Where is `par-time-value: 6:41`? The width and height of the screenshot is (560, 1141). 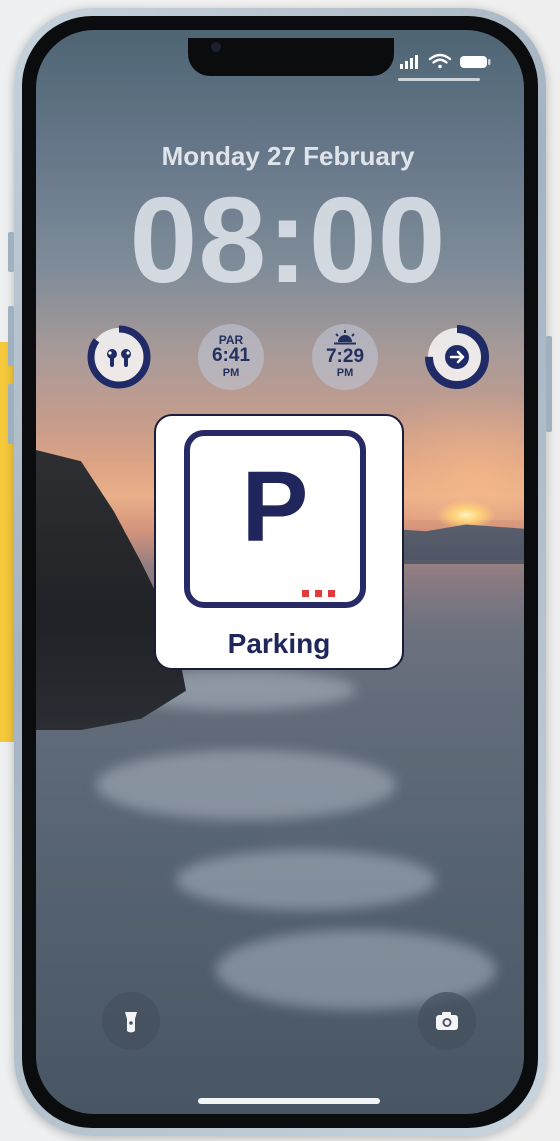 par-time-value: 6:41 is located at coordinates (231, 355).